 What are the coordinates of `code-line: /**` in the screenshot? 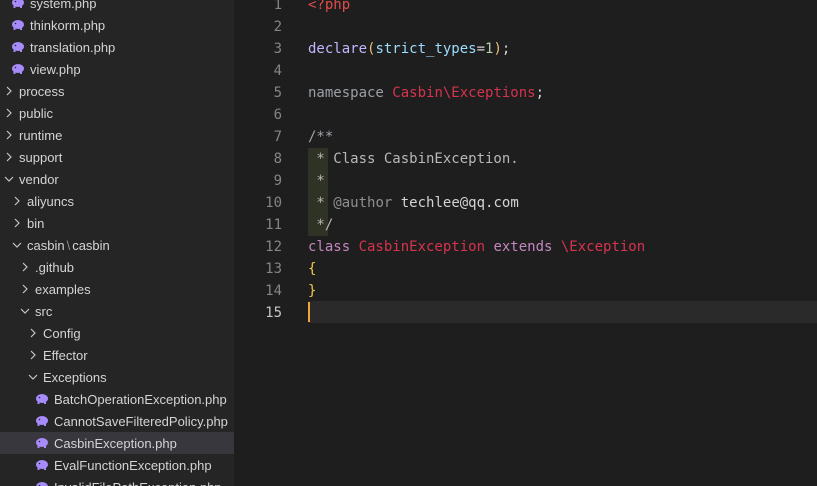 It's located at (320, 137).